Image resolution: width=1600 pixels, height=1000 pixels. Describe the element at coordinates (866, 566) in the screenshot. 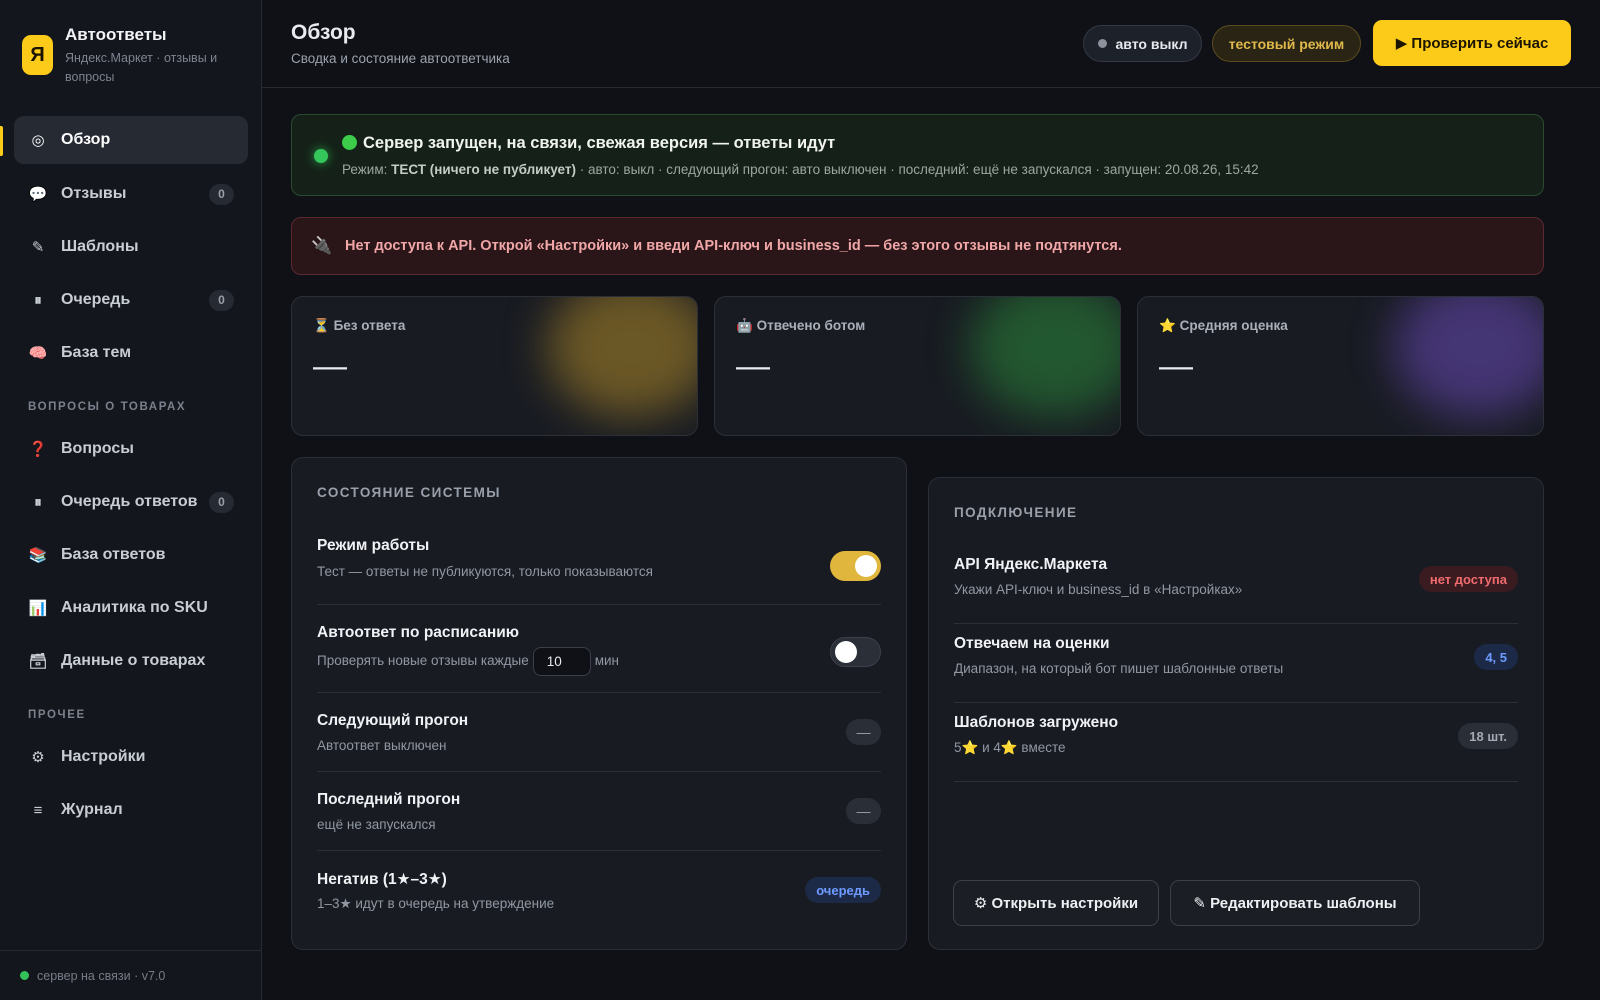

I see `toggle-knob` at that location.